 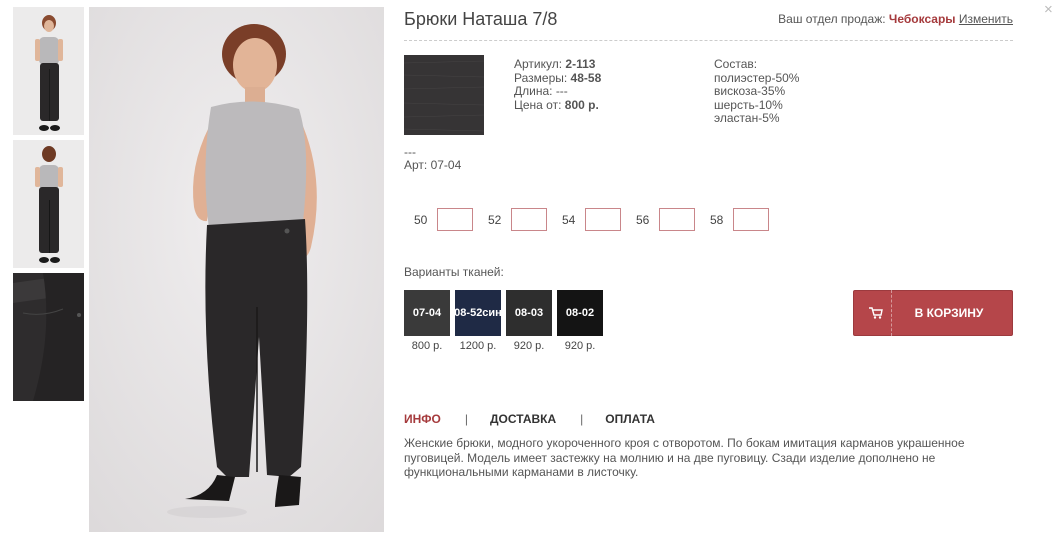 What do you see at coordinates (580, 313) in the screenshot?
I see `fabric-variant-swatch: 08-02` at bounding box center [580, 313].